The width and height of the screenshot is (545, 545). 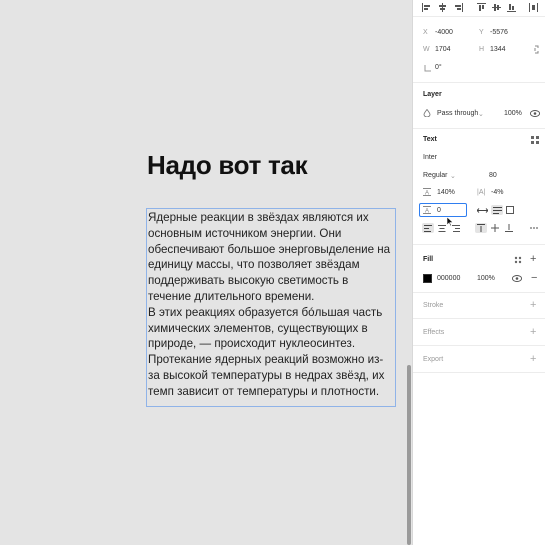 I want to click on text-align-center-icon, so click(x=442, y=228).